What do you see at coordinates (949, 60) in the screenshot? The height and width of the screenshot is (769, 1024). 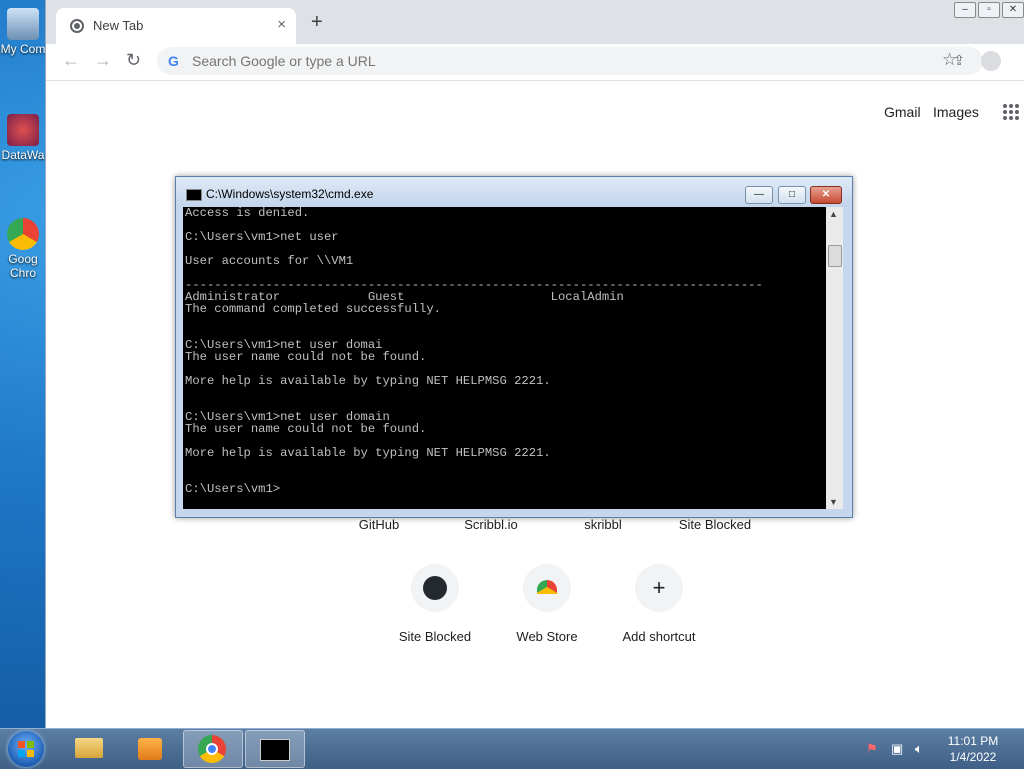 I see `bookmark-star-icon: ☆` at bounding box center [949, 60].